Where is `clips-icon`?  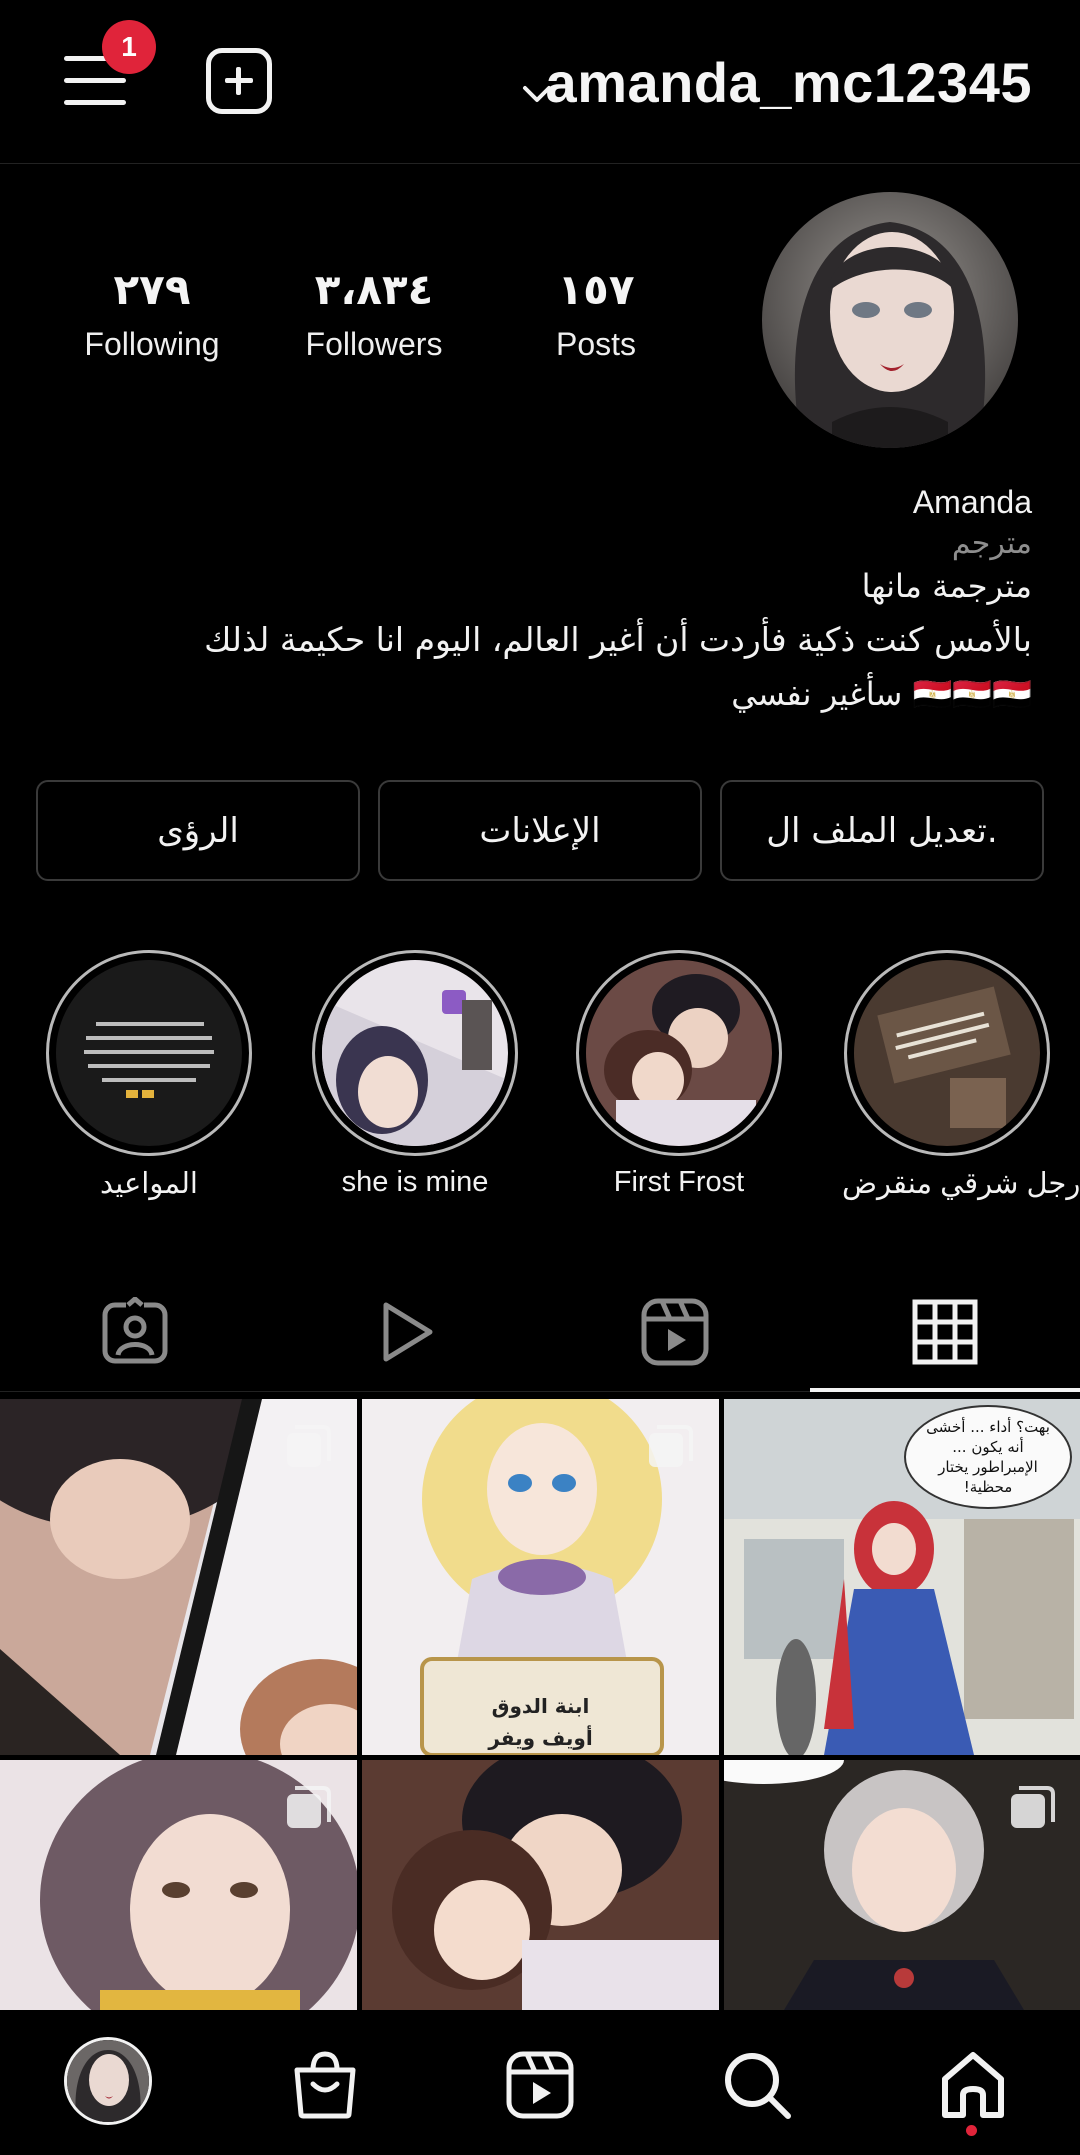 clips-icon is located at coordinates (675, 1332).